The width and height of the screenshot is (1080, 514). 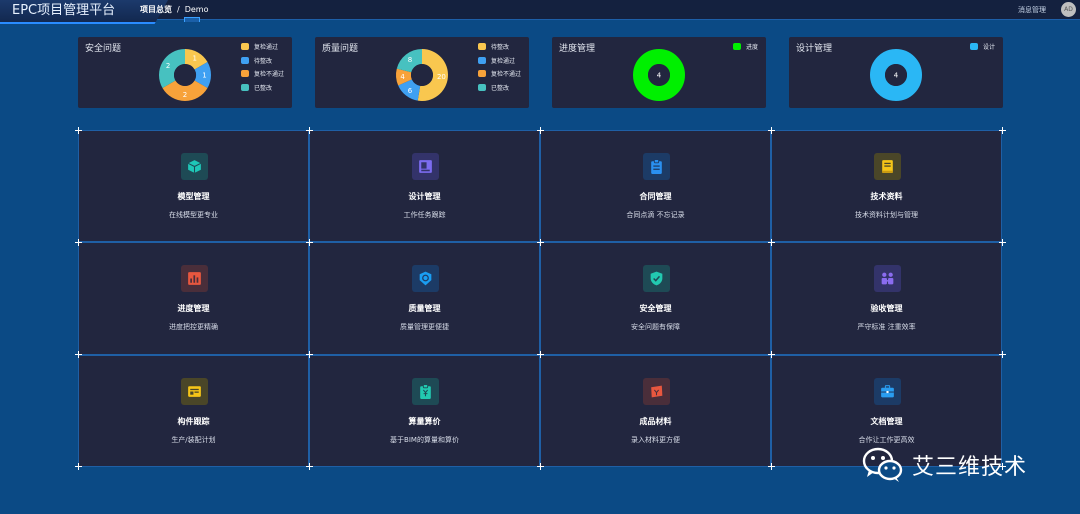 What do you see at coordinates (424, 215) in the screenshot?
I see `module-description: 工作任务跟踪` at bounding box center [424, 215].